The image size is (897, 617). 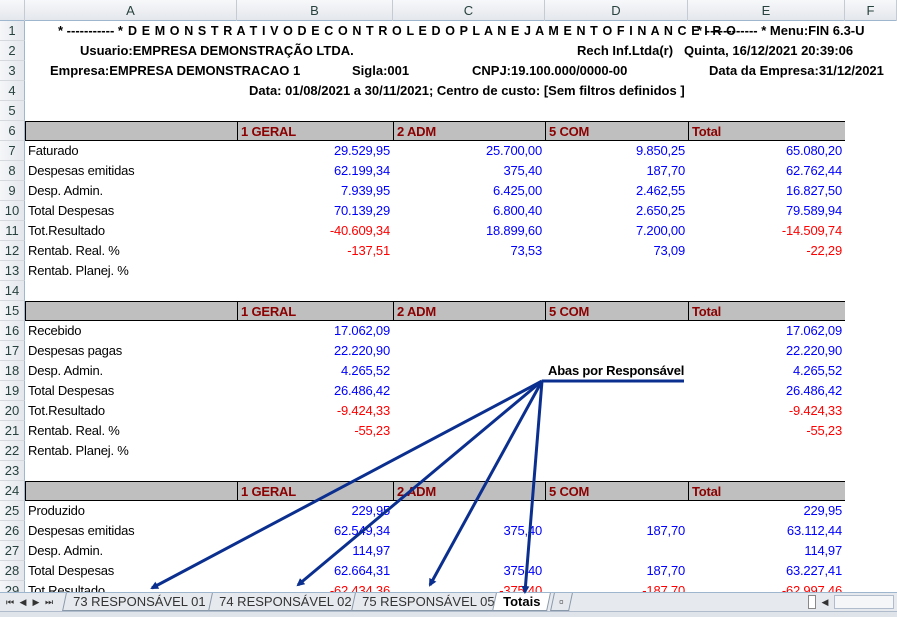 What do you see at coordinates (315, 571) in the screenshot?
I see `value-cell: 62.664,31` at bounding box center [315, 571].